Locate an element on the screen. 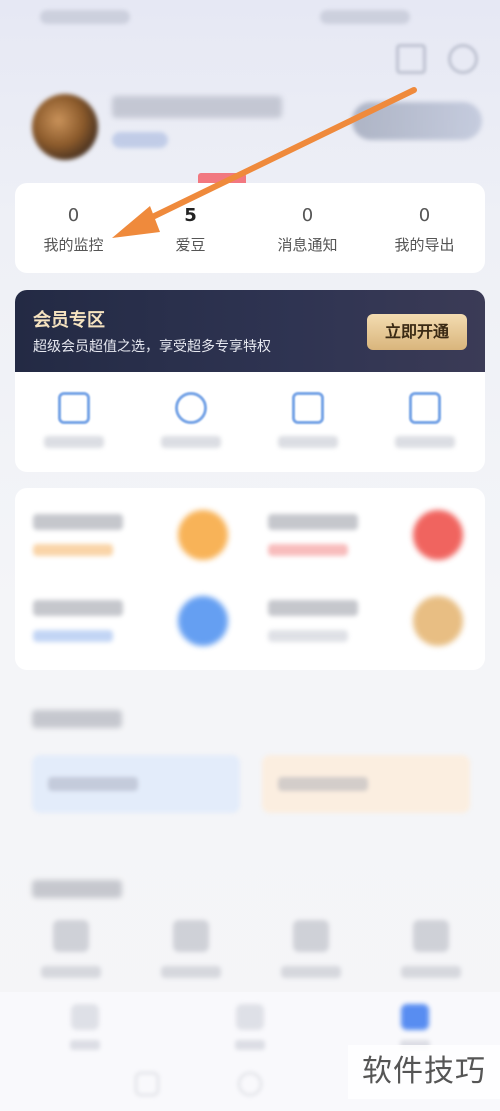 Image resolution: width=500 pixels, height=1111 pixels. settings-icon is located at coordinates (463, 59).